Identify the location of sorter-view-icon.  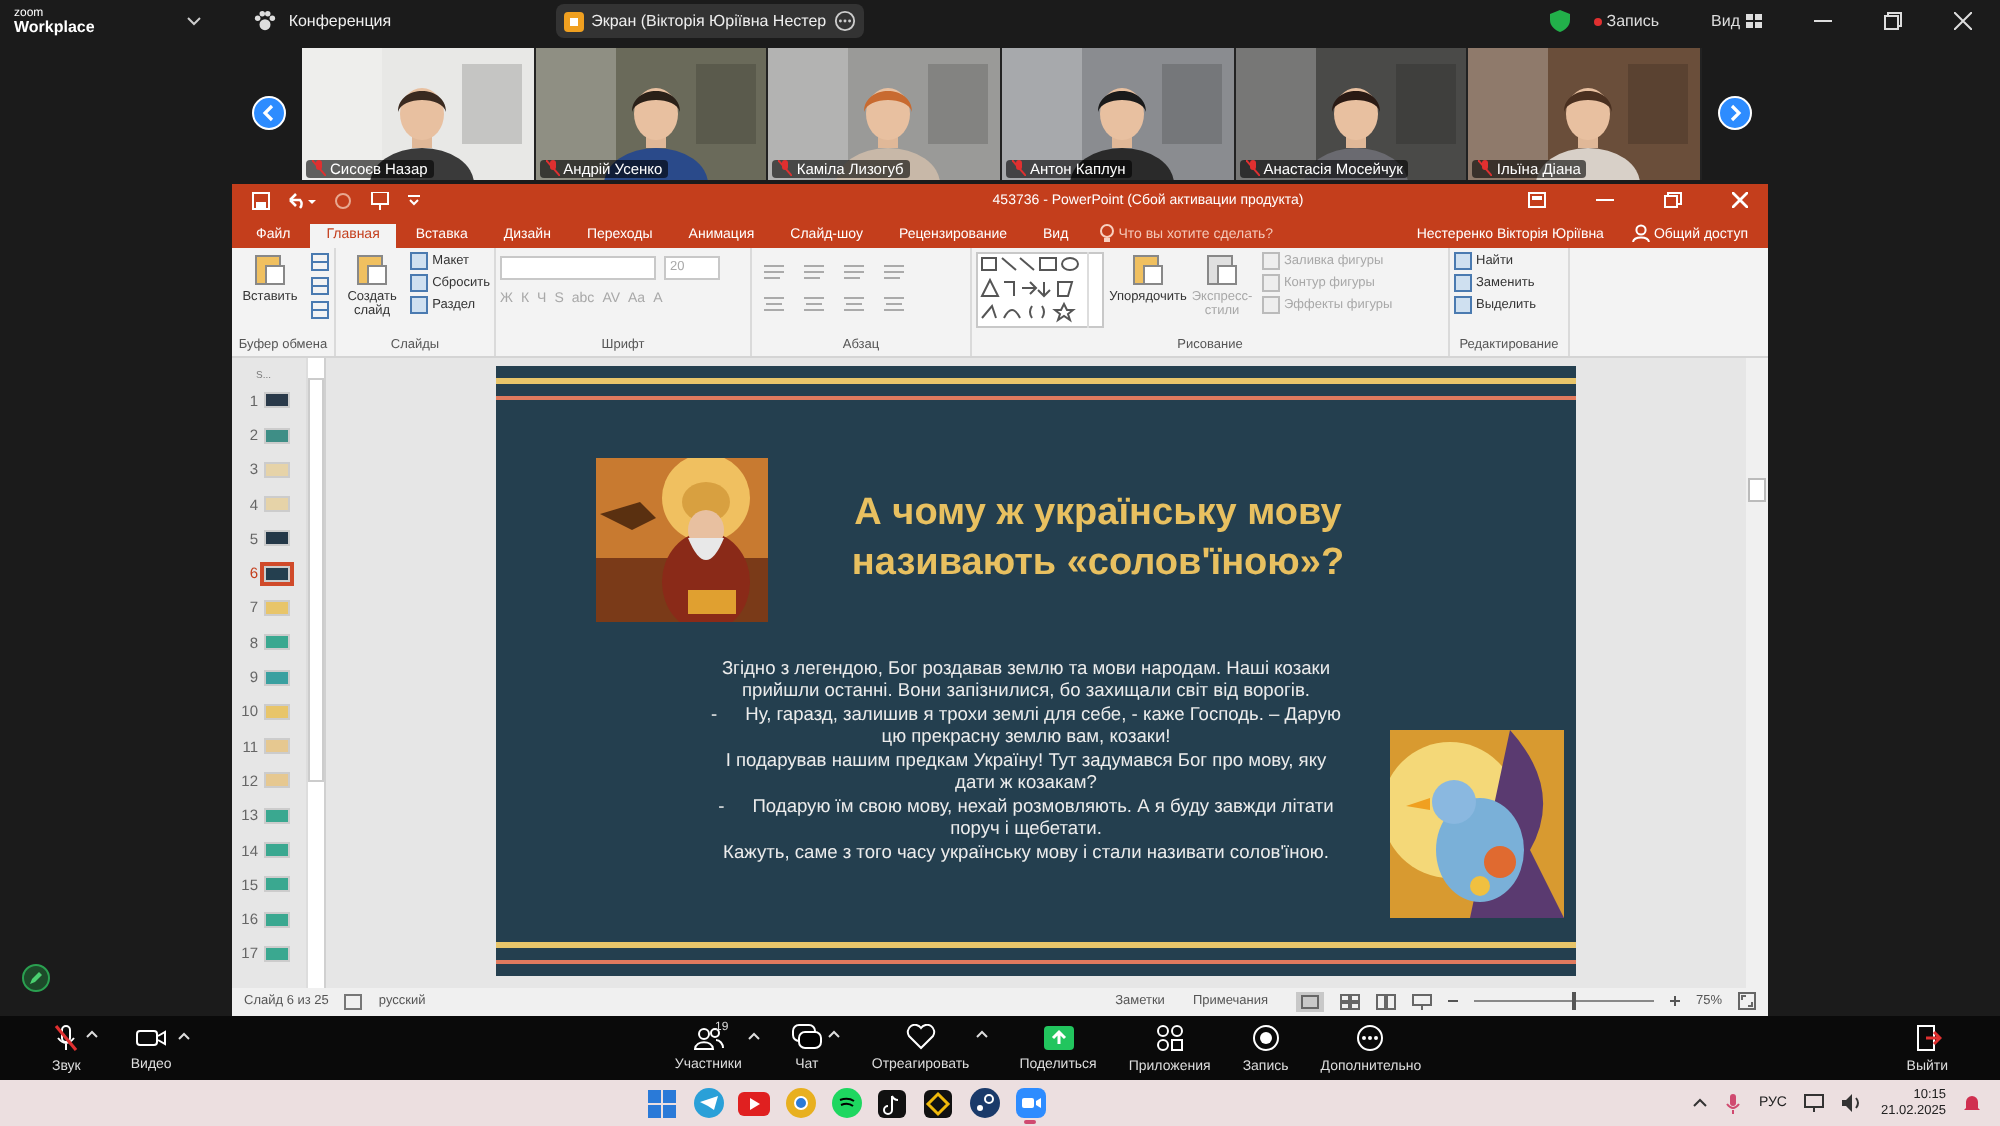
(1349, 1001).